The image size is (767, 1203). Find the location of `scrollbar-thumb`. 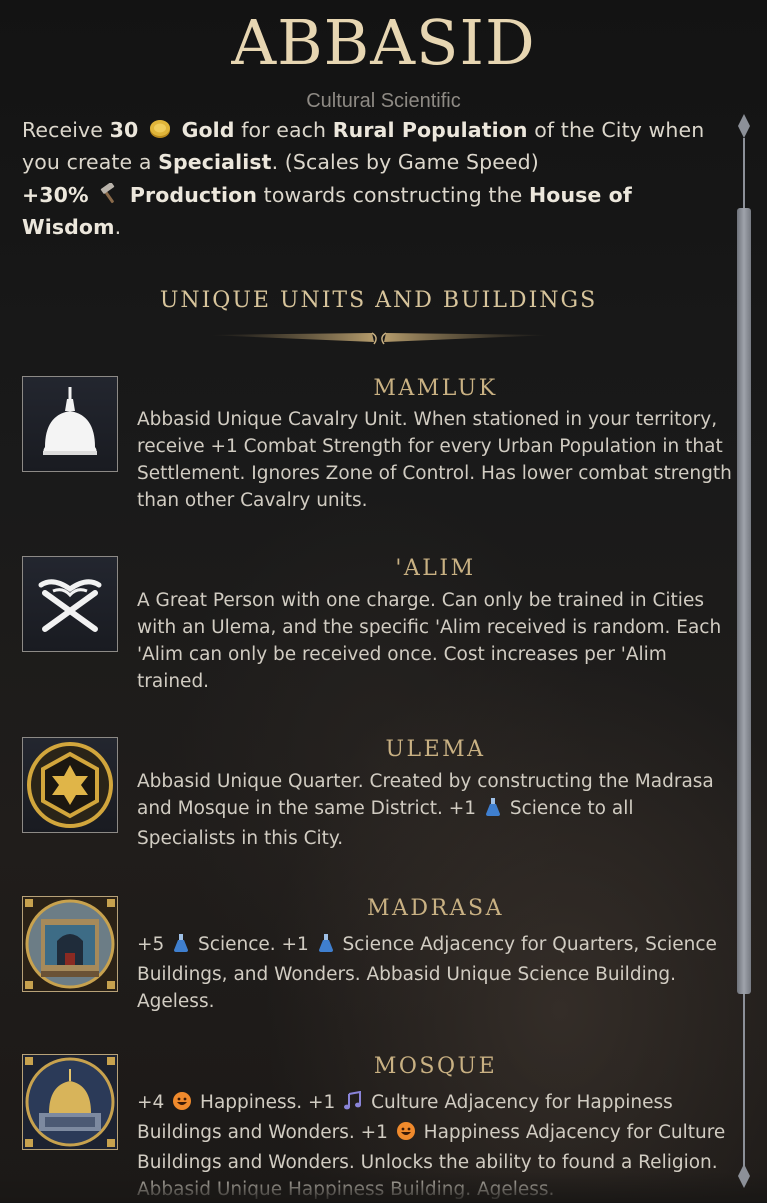

scrollbar-thumb is located at coordinates (744, 601).